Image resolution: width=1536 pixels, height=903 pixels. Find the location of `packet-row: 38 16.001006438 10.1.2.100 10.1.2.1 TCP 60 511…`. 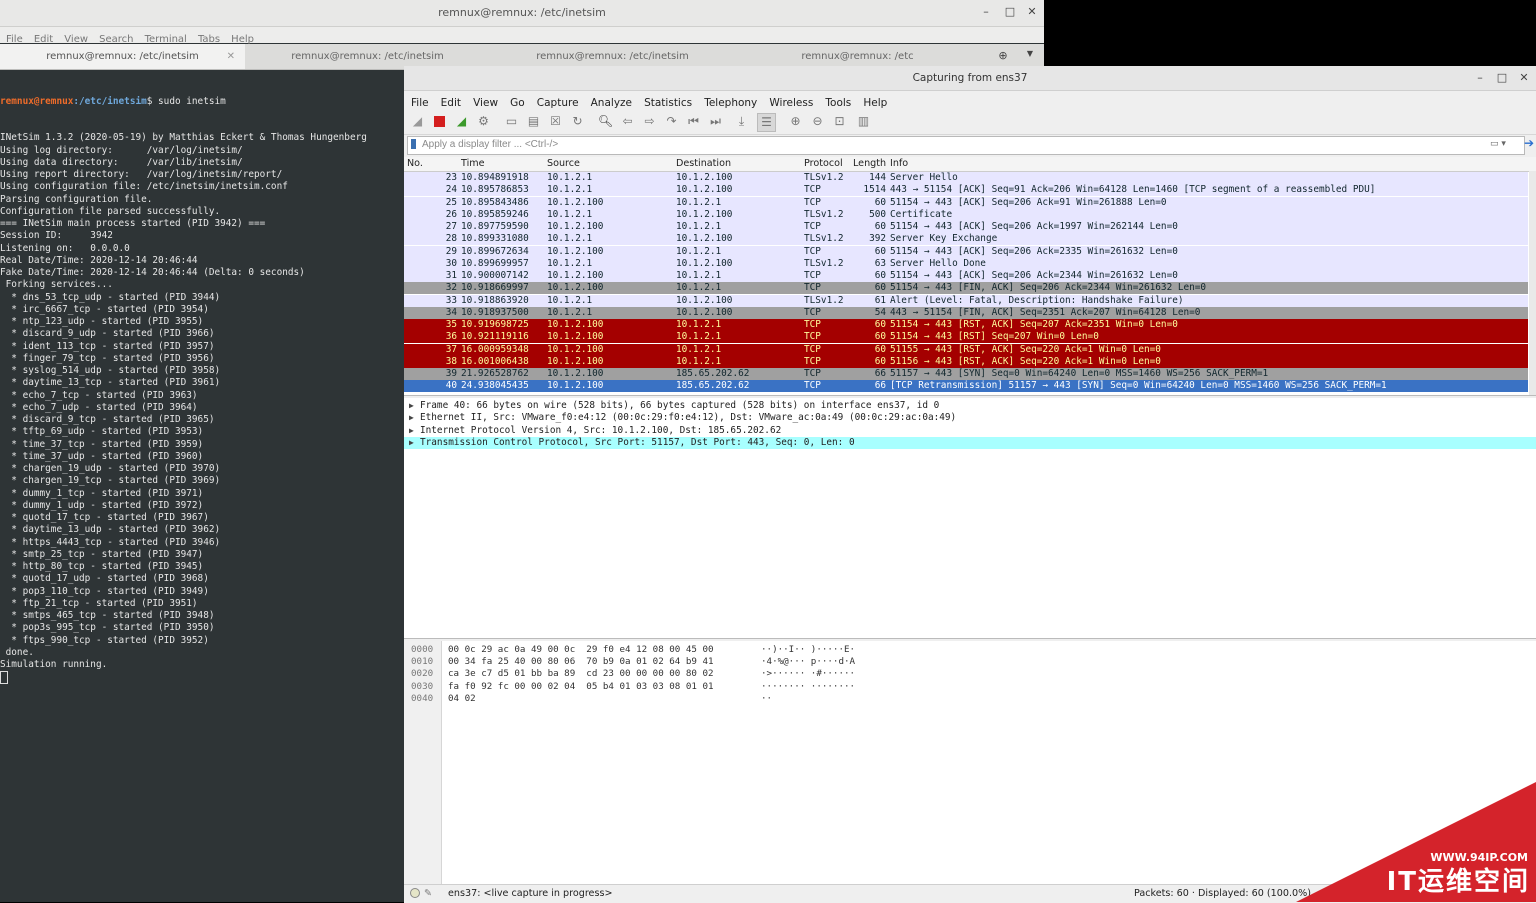

packet-row: 38 16.001006438 10.1.2.100 10.1.2.1 TCP 60 511… is located at coordinates (966, 361).